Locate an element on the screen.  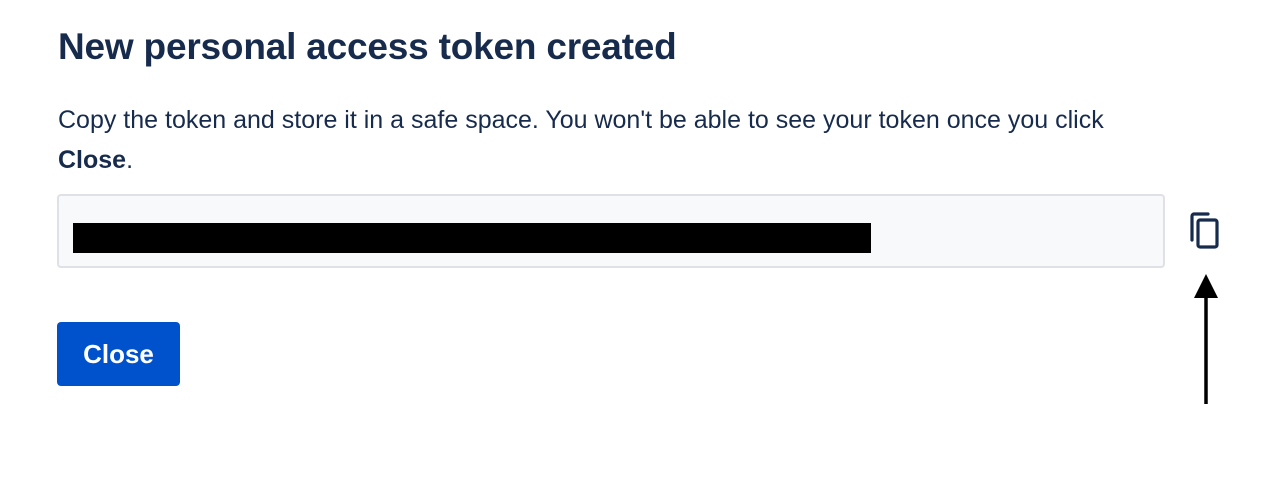
up-arrow-annotation is located at coordinates (1206, 340).